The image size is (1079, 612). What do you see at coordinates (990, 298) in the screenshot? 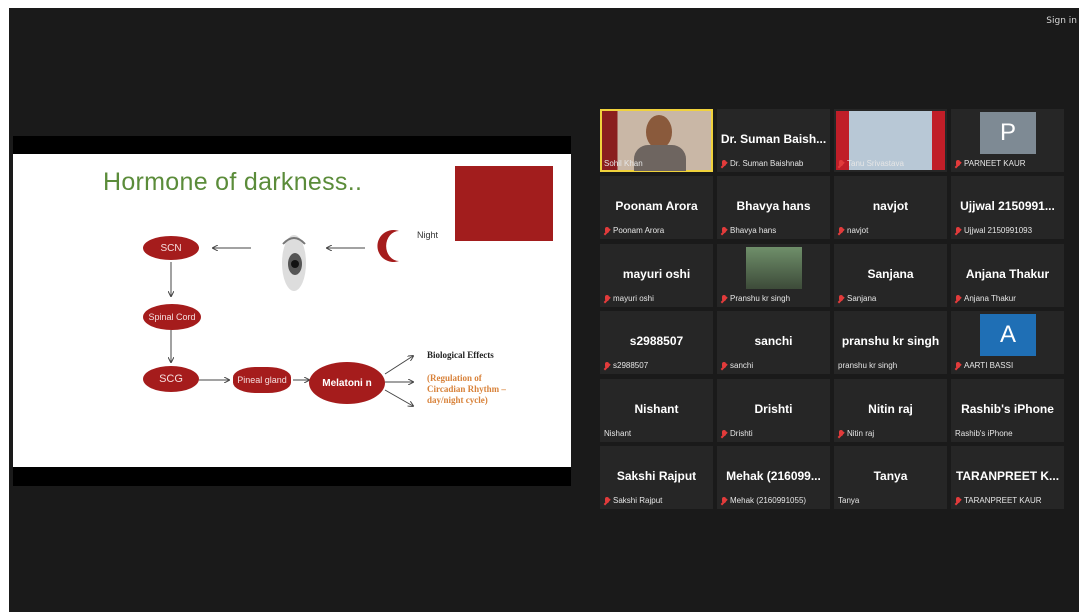
I see `participant-name: Anjana Thakur` at bounding box center [990, 298].